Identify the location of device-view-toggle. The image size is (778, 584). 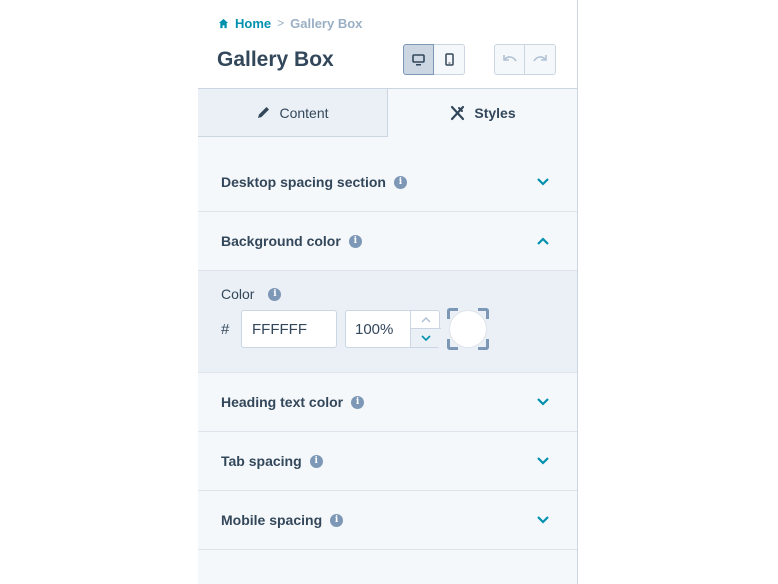
(434, 60).